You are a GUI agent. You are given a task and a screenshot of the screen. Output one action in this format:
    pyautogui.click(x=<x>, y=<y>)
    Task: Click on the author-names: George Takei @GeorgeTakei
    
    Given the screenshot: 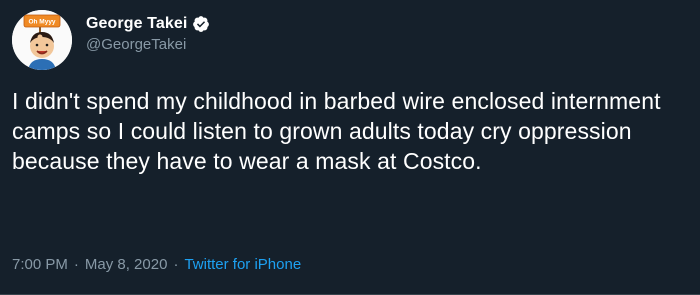 What is the action you would take?
    pyautogui.click(x=148, y=33)
    